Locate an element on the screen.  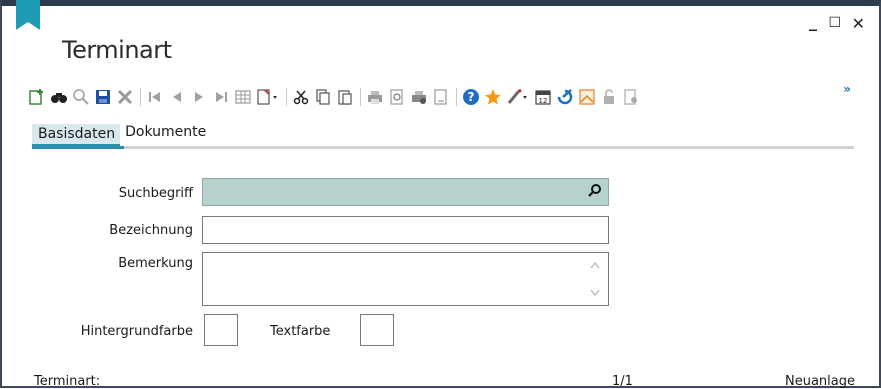
print-icon is located at coordinates (375, 97).